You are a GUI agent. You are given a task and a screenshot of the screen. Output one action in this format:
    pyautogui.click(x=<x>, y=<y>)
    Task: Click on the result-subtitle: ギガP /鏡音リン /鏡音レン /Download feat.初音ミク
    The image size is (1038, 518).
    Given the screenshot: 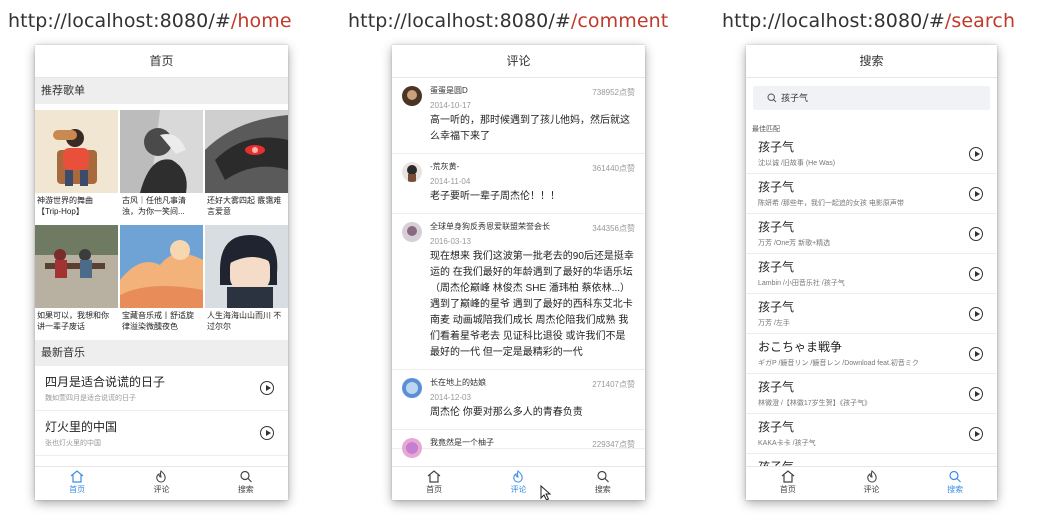 What is the action you would take?
    pyautogui.click(x=838, y=363)
    